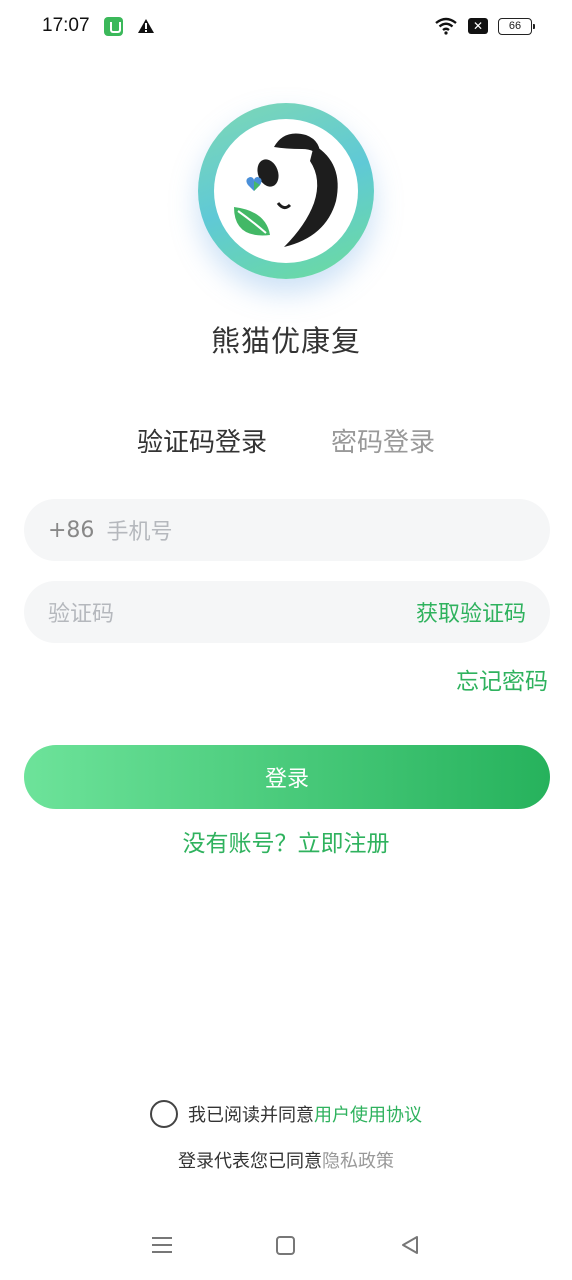 This screenshot has width=572, height=1280. I want to click on warning-icon, so click(145, 26).